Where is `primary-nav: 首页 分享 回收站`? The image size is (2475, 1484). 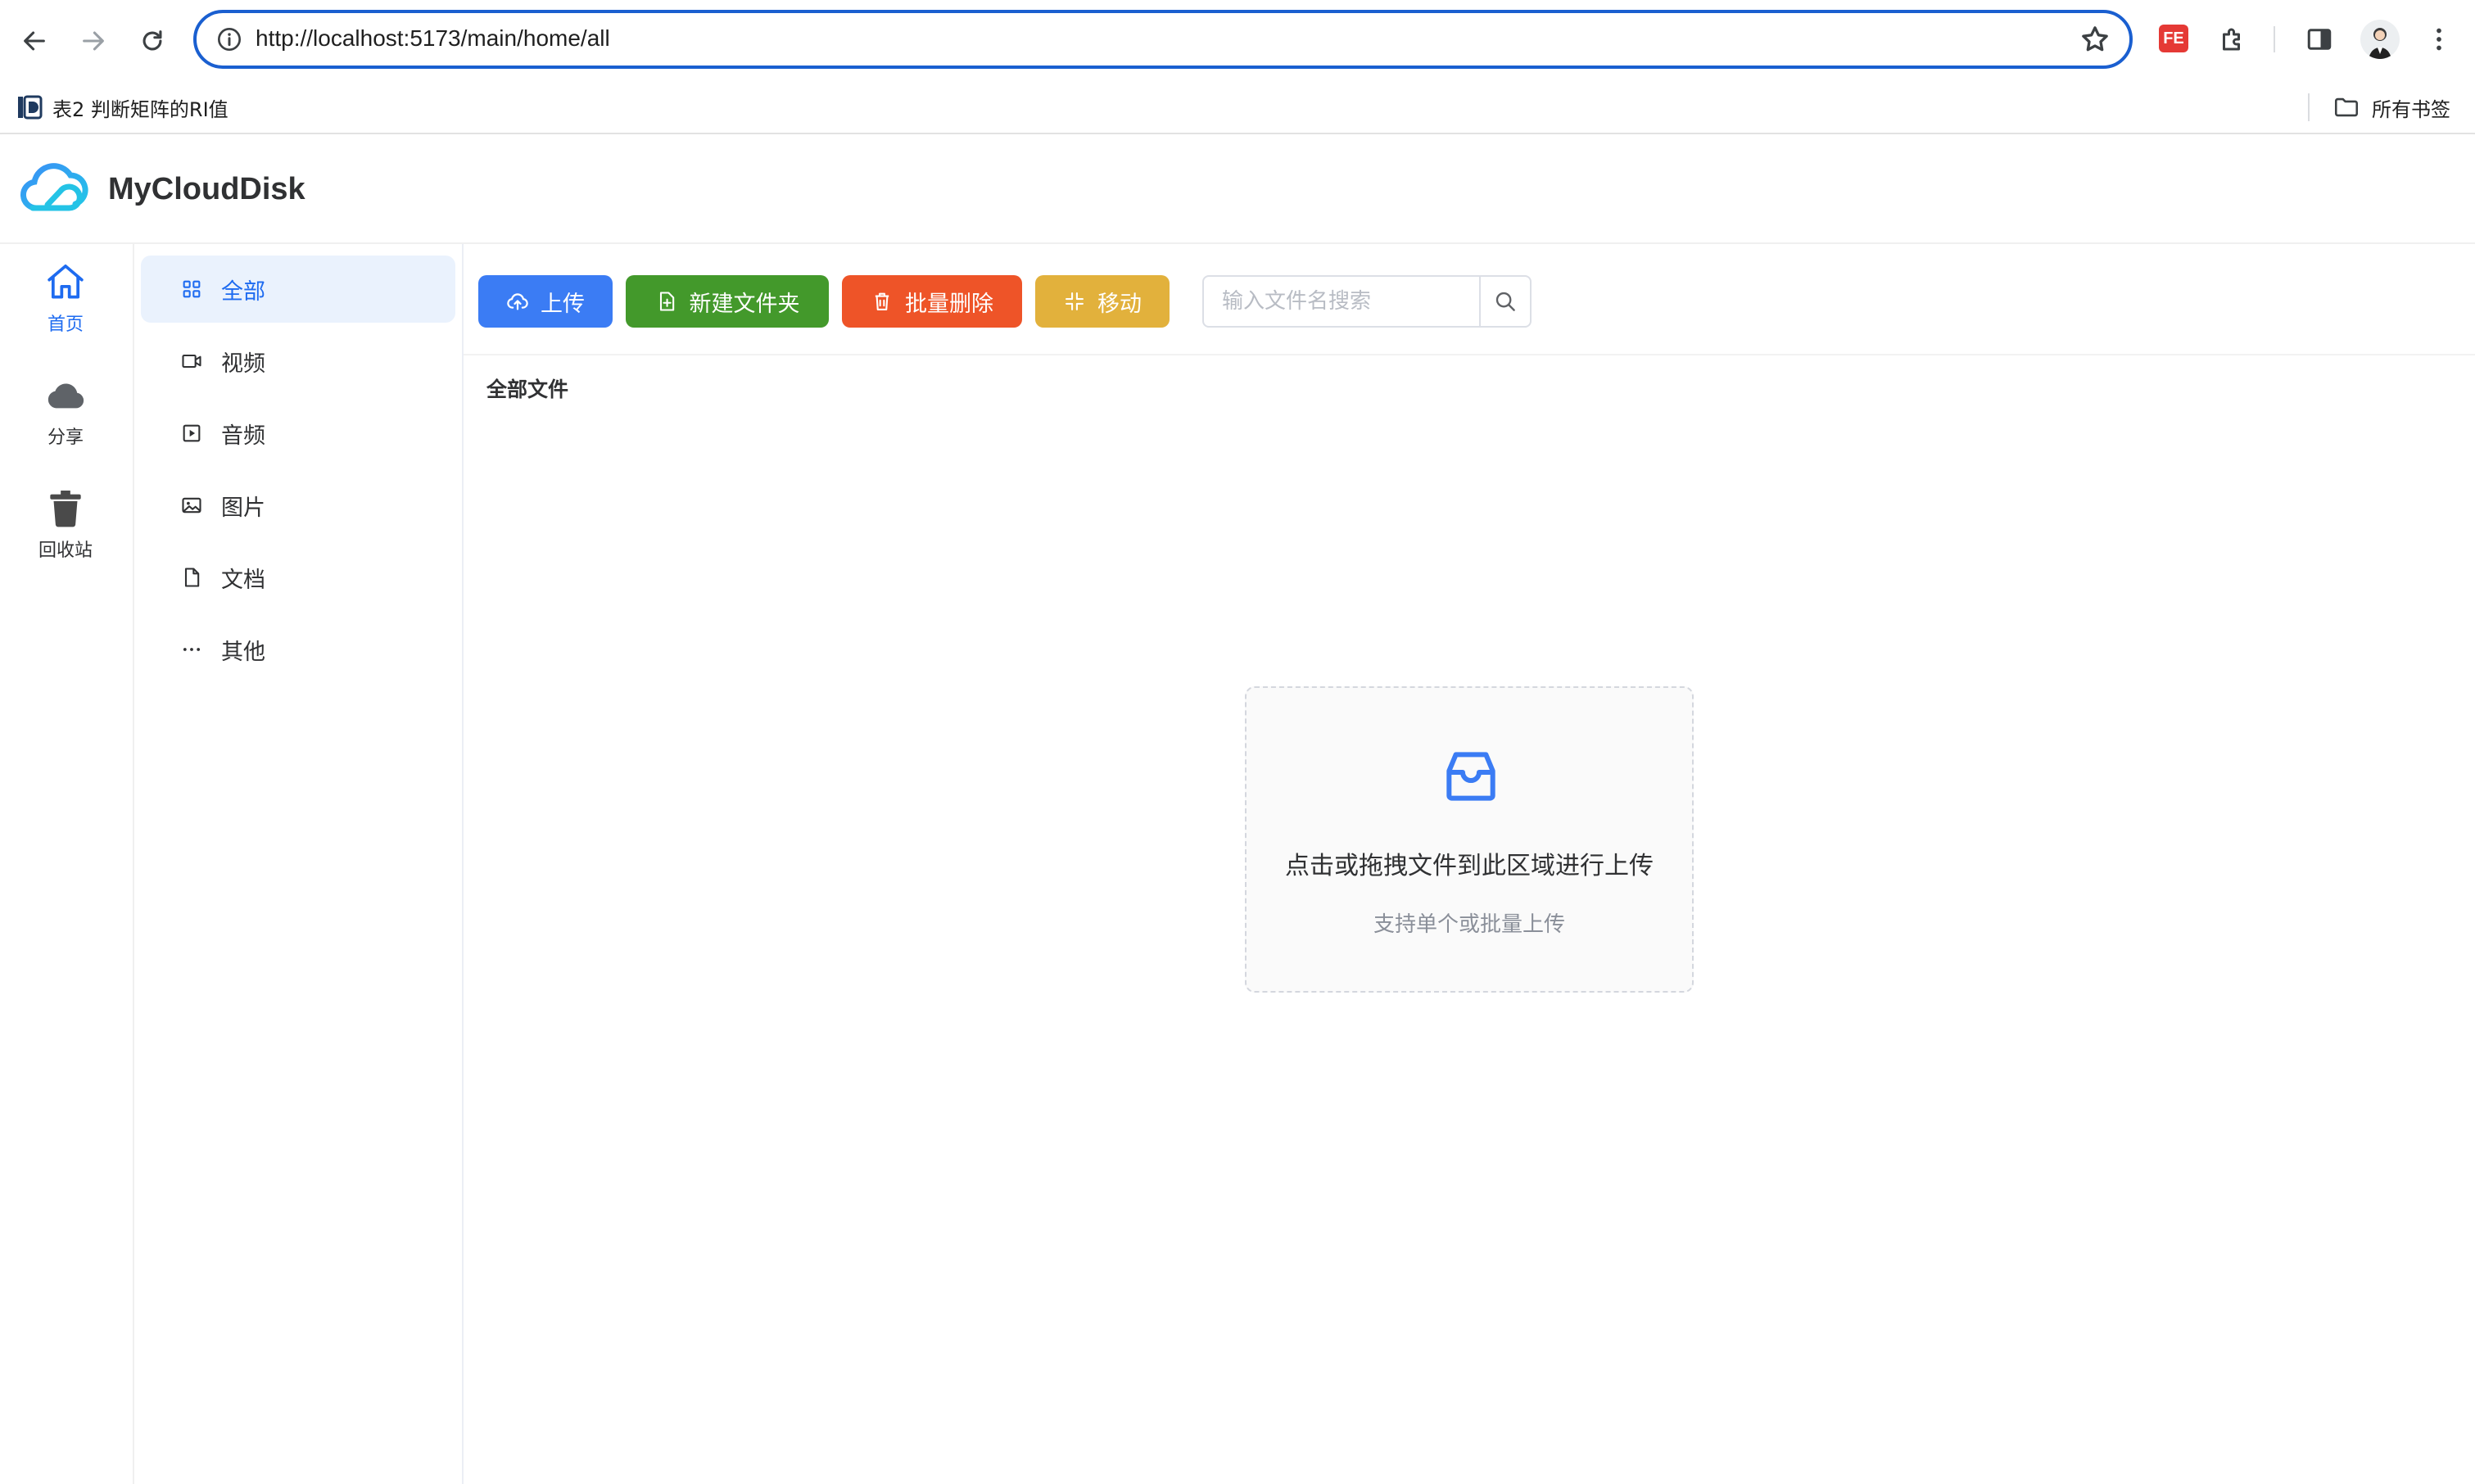 primary-nav: 首页 分享 回收站 is located at coordinates (67, 864).